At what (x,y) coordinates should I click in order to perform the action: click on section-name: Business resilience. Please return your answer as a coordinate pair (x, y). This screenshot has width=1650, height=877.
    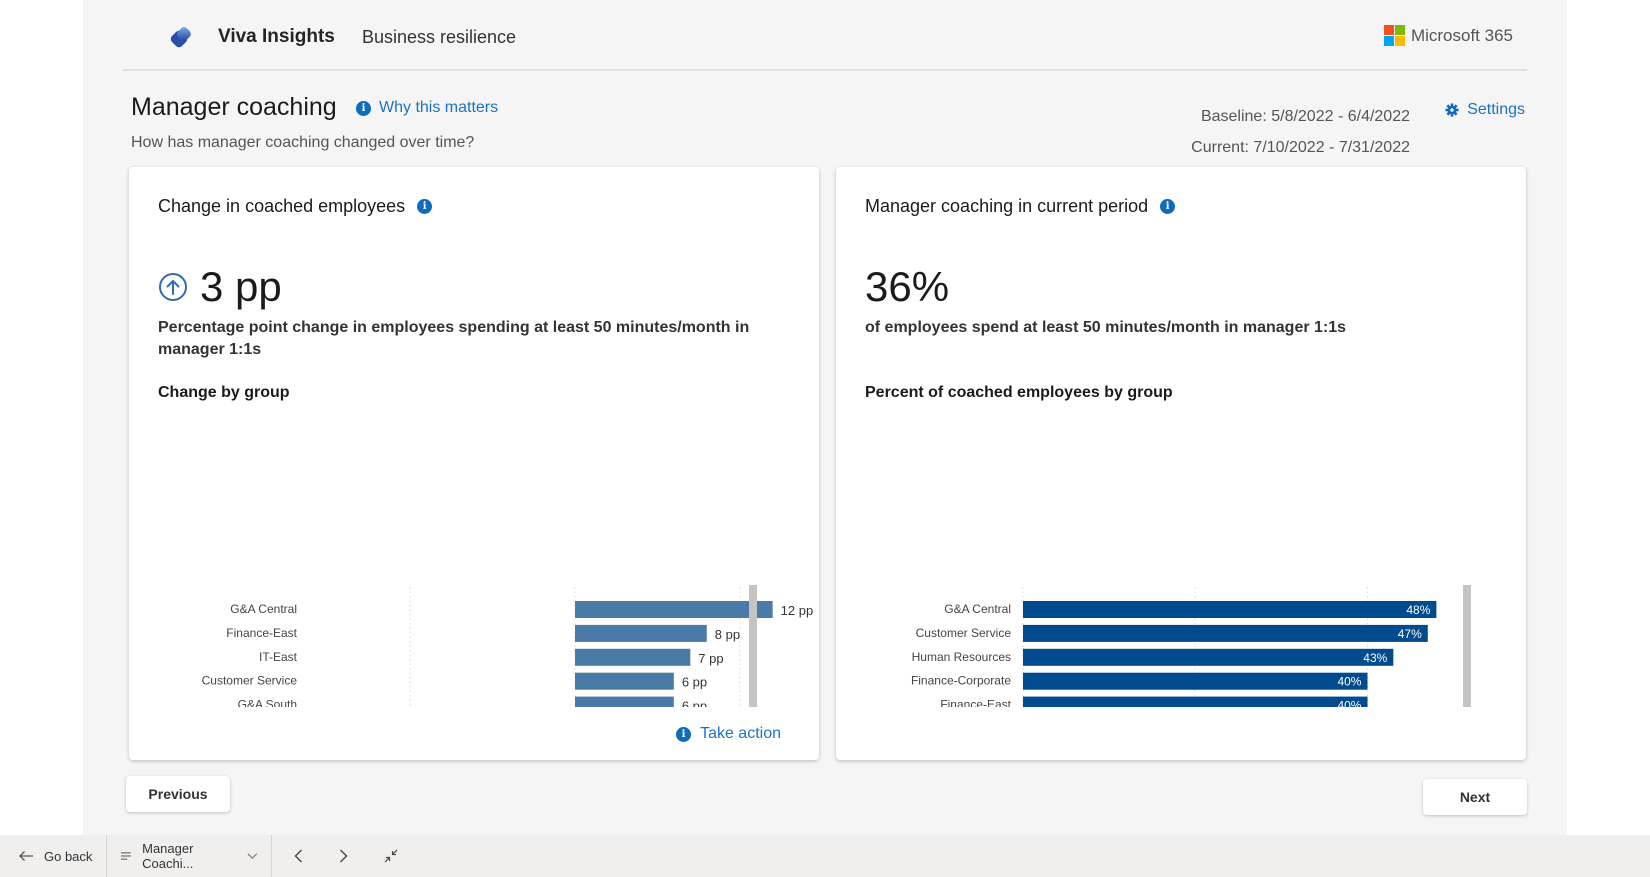
    Looking at the image, I should click on (439, 37).